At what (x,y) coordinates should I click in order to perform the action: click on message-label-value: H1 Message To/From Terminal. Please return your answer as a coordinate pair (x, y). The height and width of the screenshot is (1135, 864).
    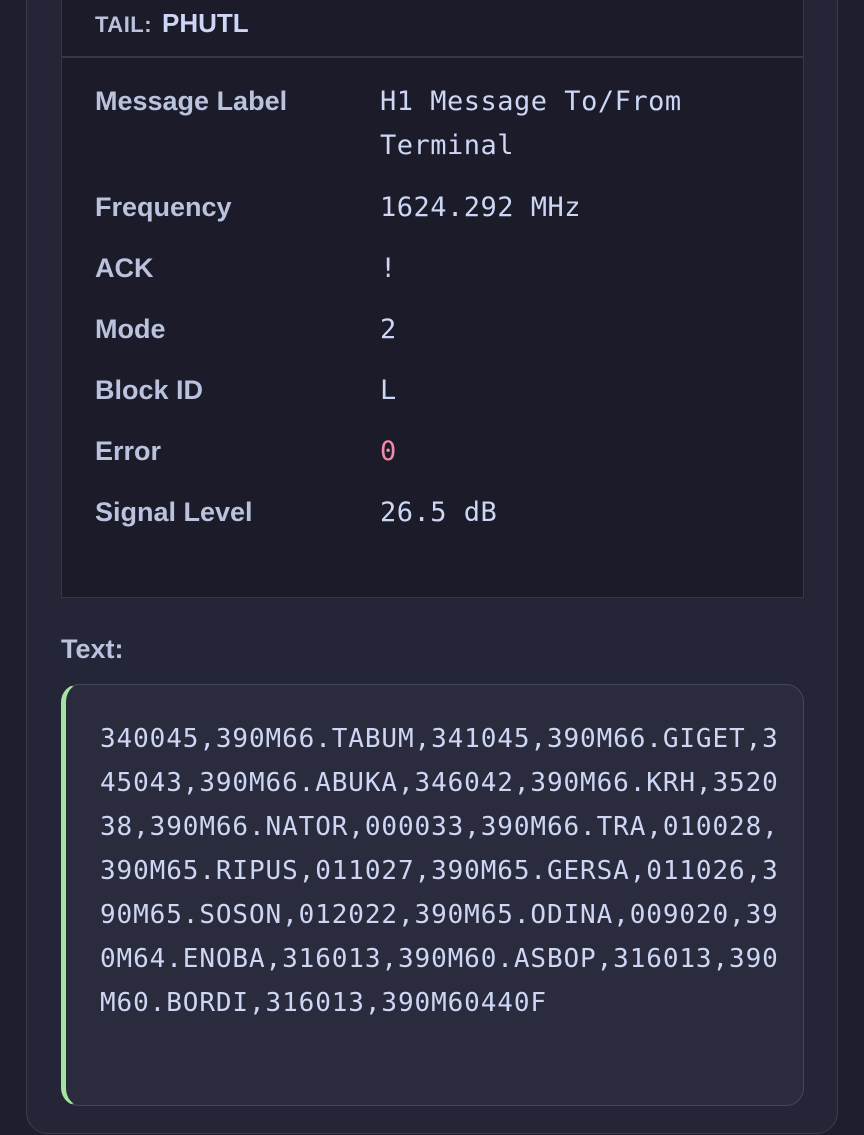
    Looking at the image, I should click on (531, 123).